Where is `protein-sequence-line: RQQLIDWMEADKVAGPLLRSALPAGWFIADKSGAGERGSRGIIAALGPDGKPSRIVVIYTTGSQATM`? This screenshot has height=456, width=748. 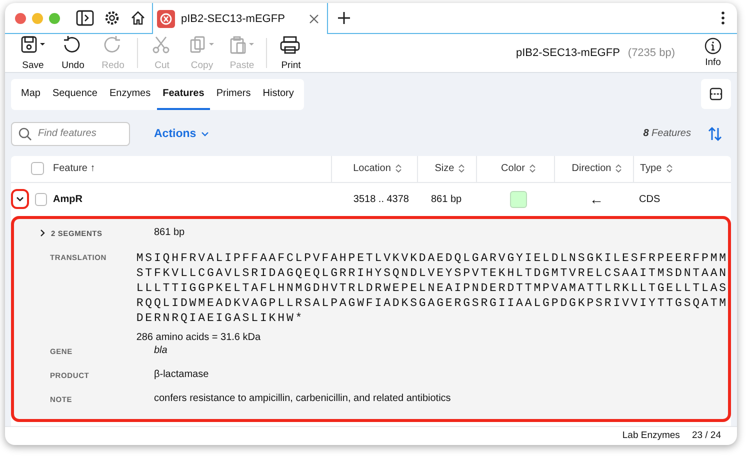 protein-sequence-line: RQQLIDWMEADKVAGPLLRSALPAGWFIADKSGAGERGSRGIIAALGPDGKPSRIVVIYTTGSQATM is located at coordinates (432, 303).